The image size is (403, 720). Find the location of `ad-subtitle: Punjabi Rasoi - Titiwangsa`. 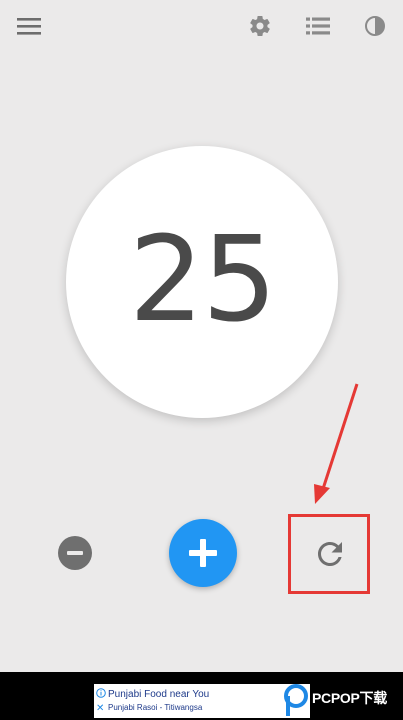

ad-subtitle: Punjabi Rasoi - Titiwangsa is located at coordinates (155, 707).